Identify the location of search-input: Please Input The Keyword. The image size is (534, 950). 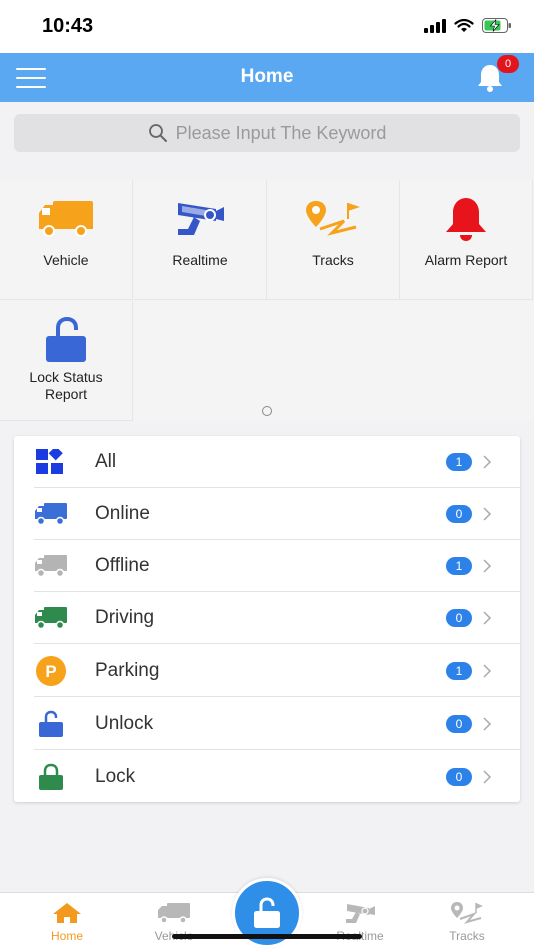
(267, 133).